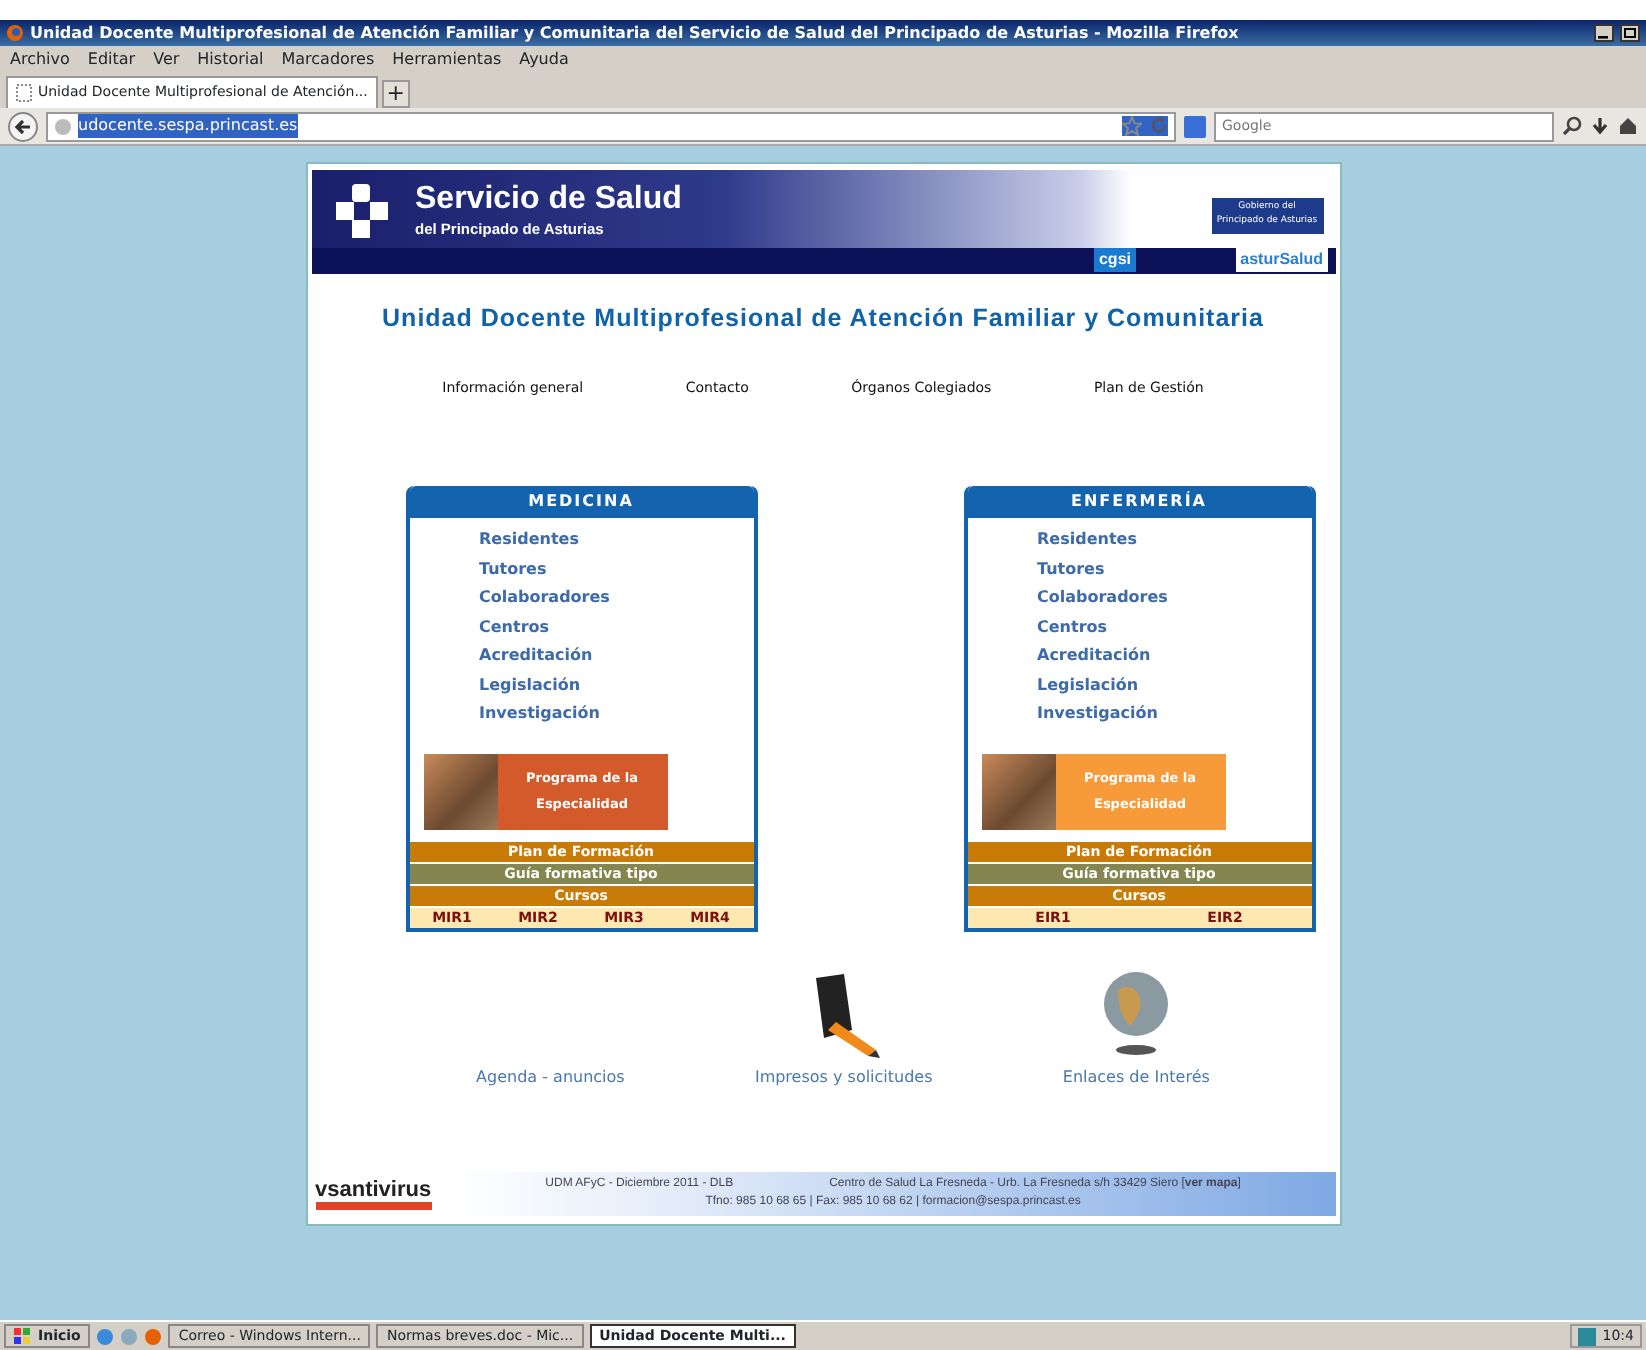 This screenshot has width=1646, height=1350. Describe the element at coordinates (1630, 33) in the screenshot. I see `maximize-icon` at that location.